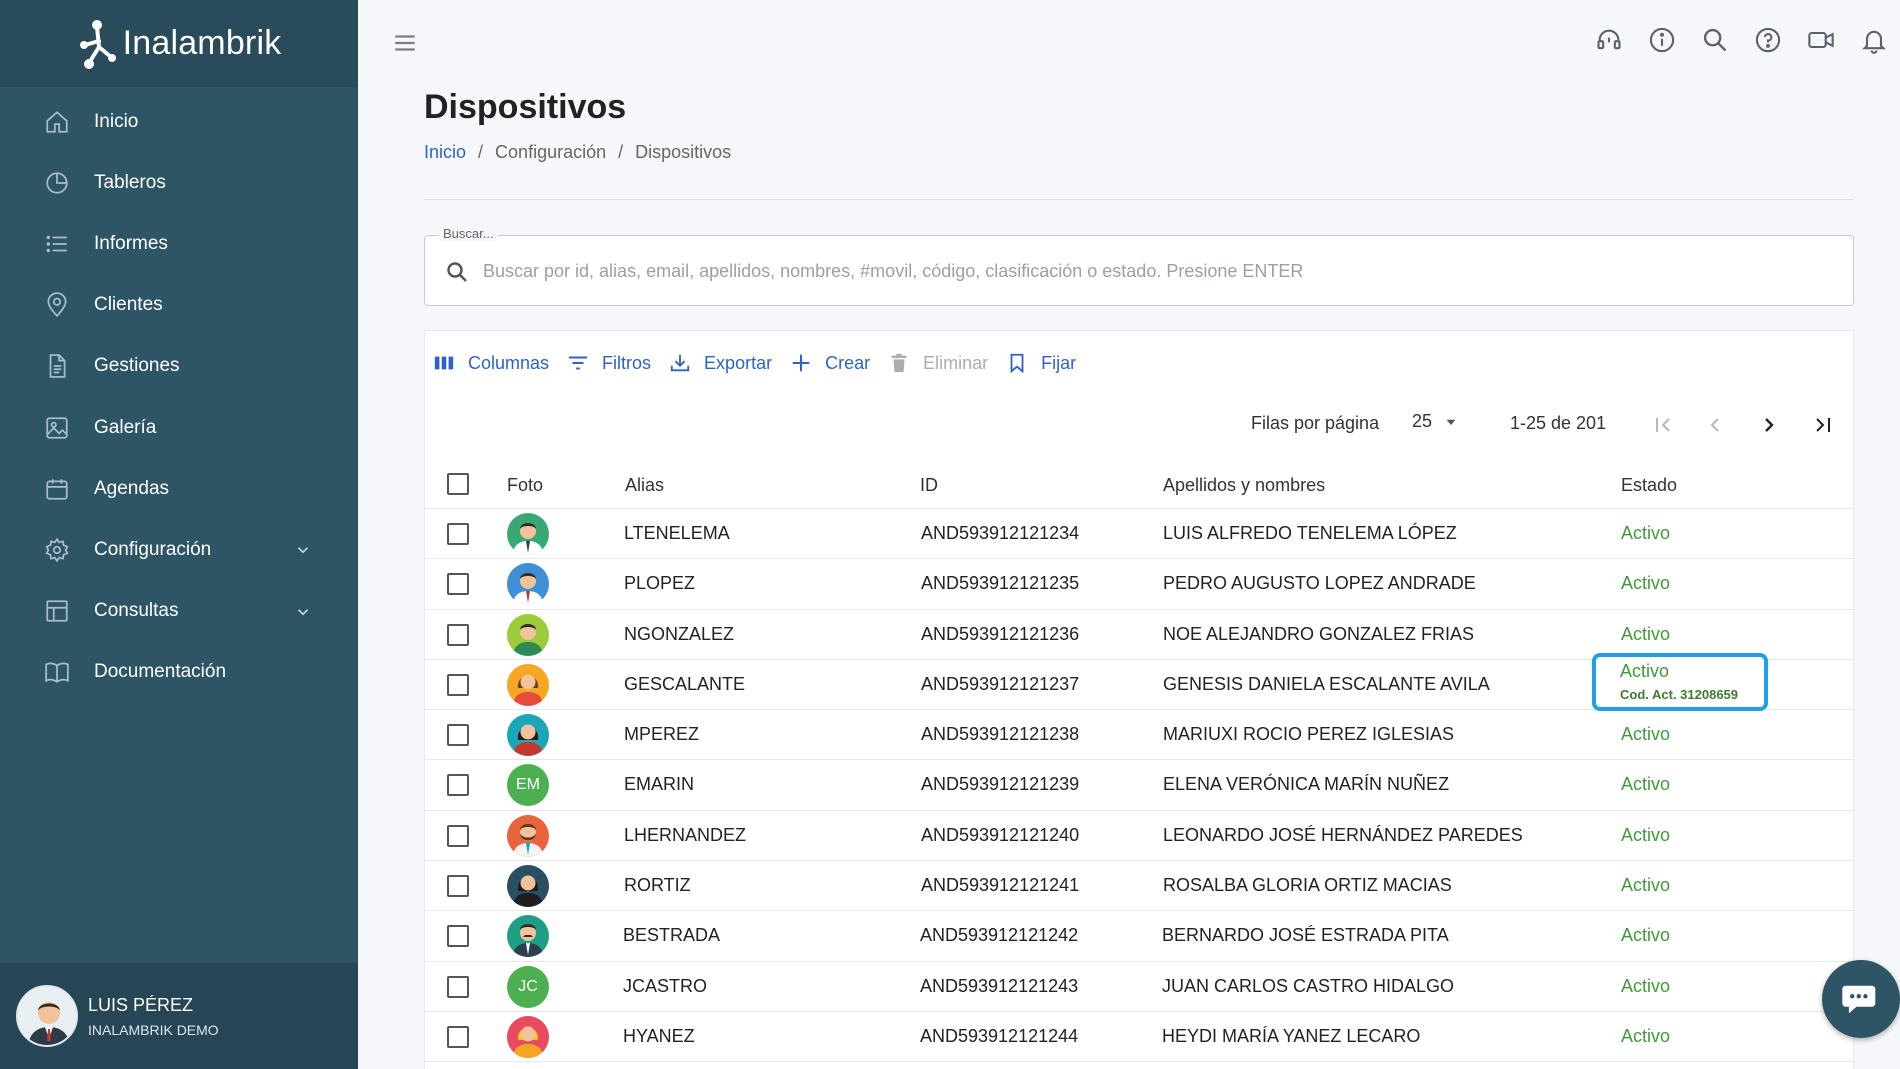 Image resolution: width=1900 pixels, height=1069 pixels. I want to click on video-camera-icon, so click(1821, 40).